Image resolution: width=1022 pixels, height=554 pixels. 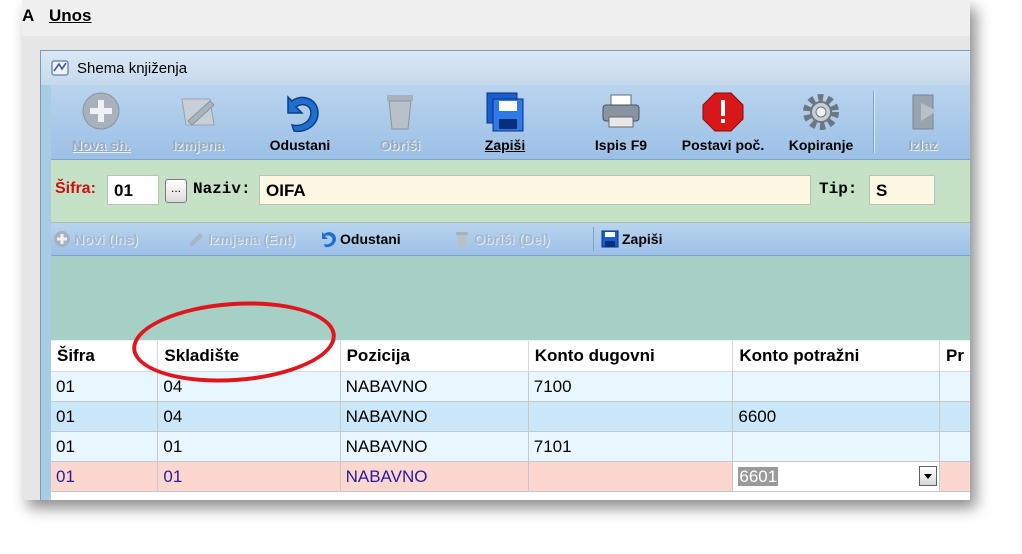 I want to click on save-button: Zapiši, so click(x=505, y=122).